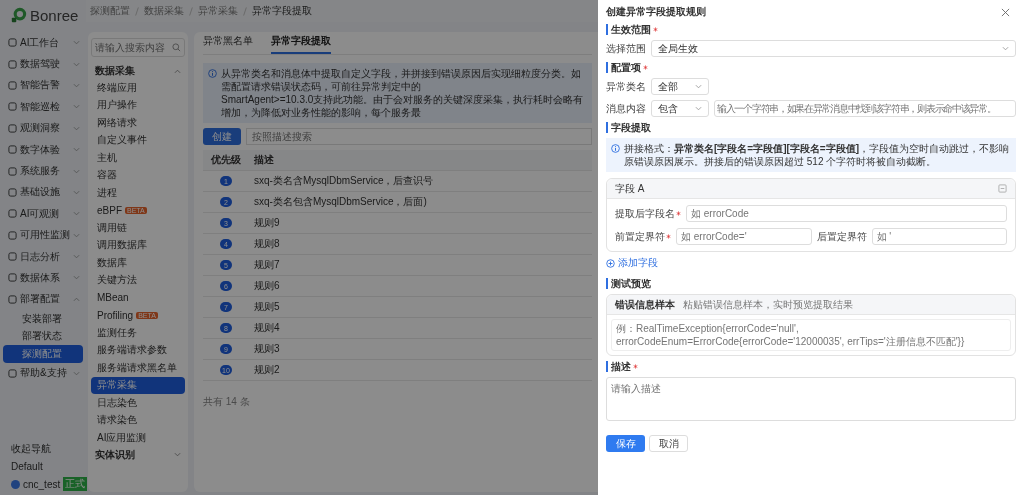  I want to click on sidebar-item: 进程, so click(138, 193).